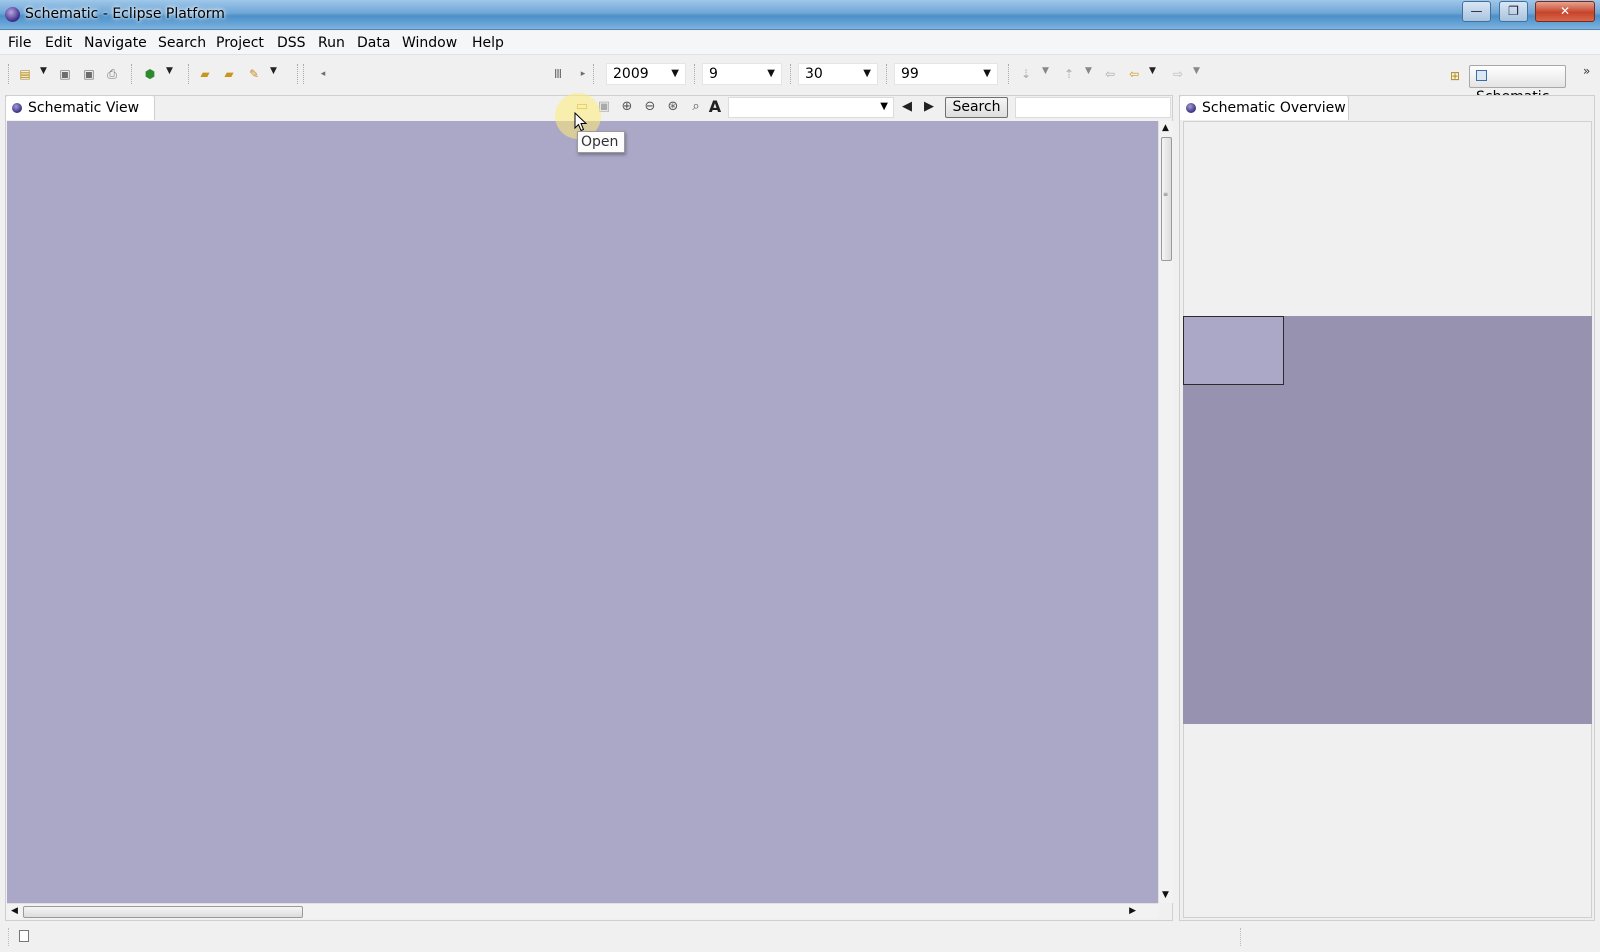 Image resolution: width=1600 pixels, height=952 pixels. Describe the element at coordinates (331, 43) in the screenshot. I see `menu-run: Run` at that location.